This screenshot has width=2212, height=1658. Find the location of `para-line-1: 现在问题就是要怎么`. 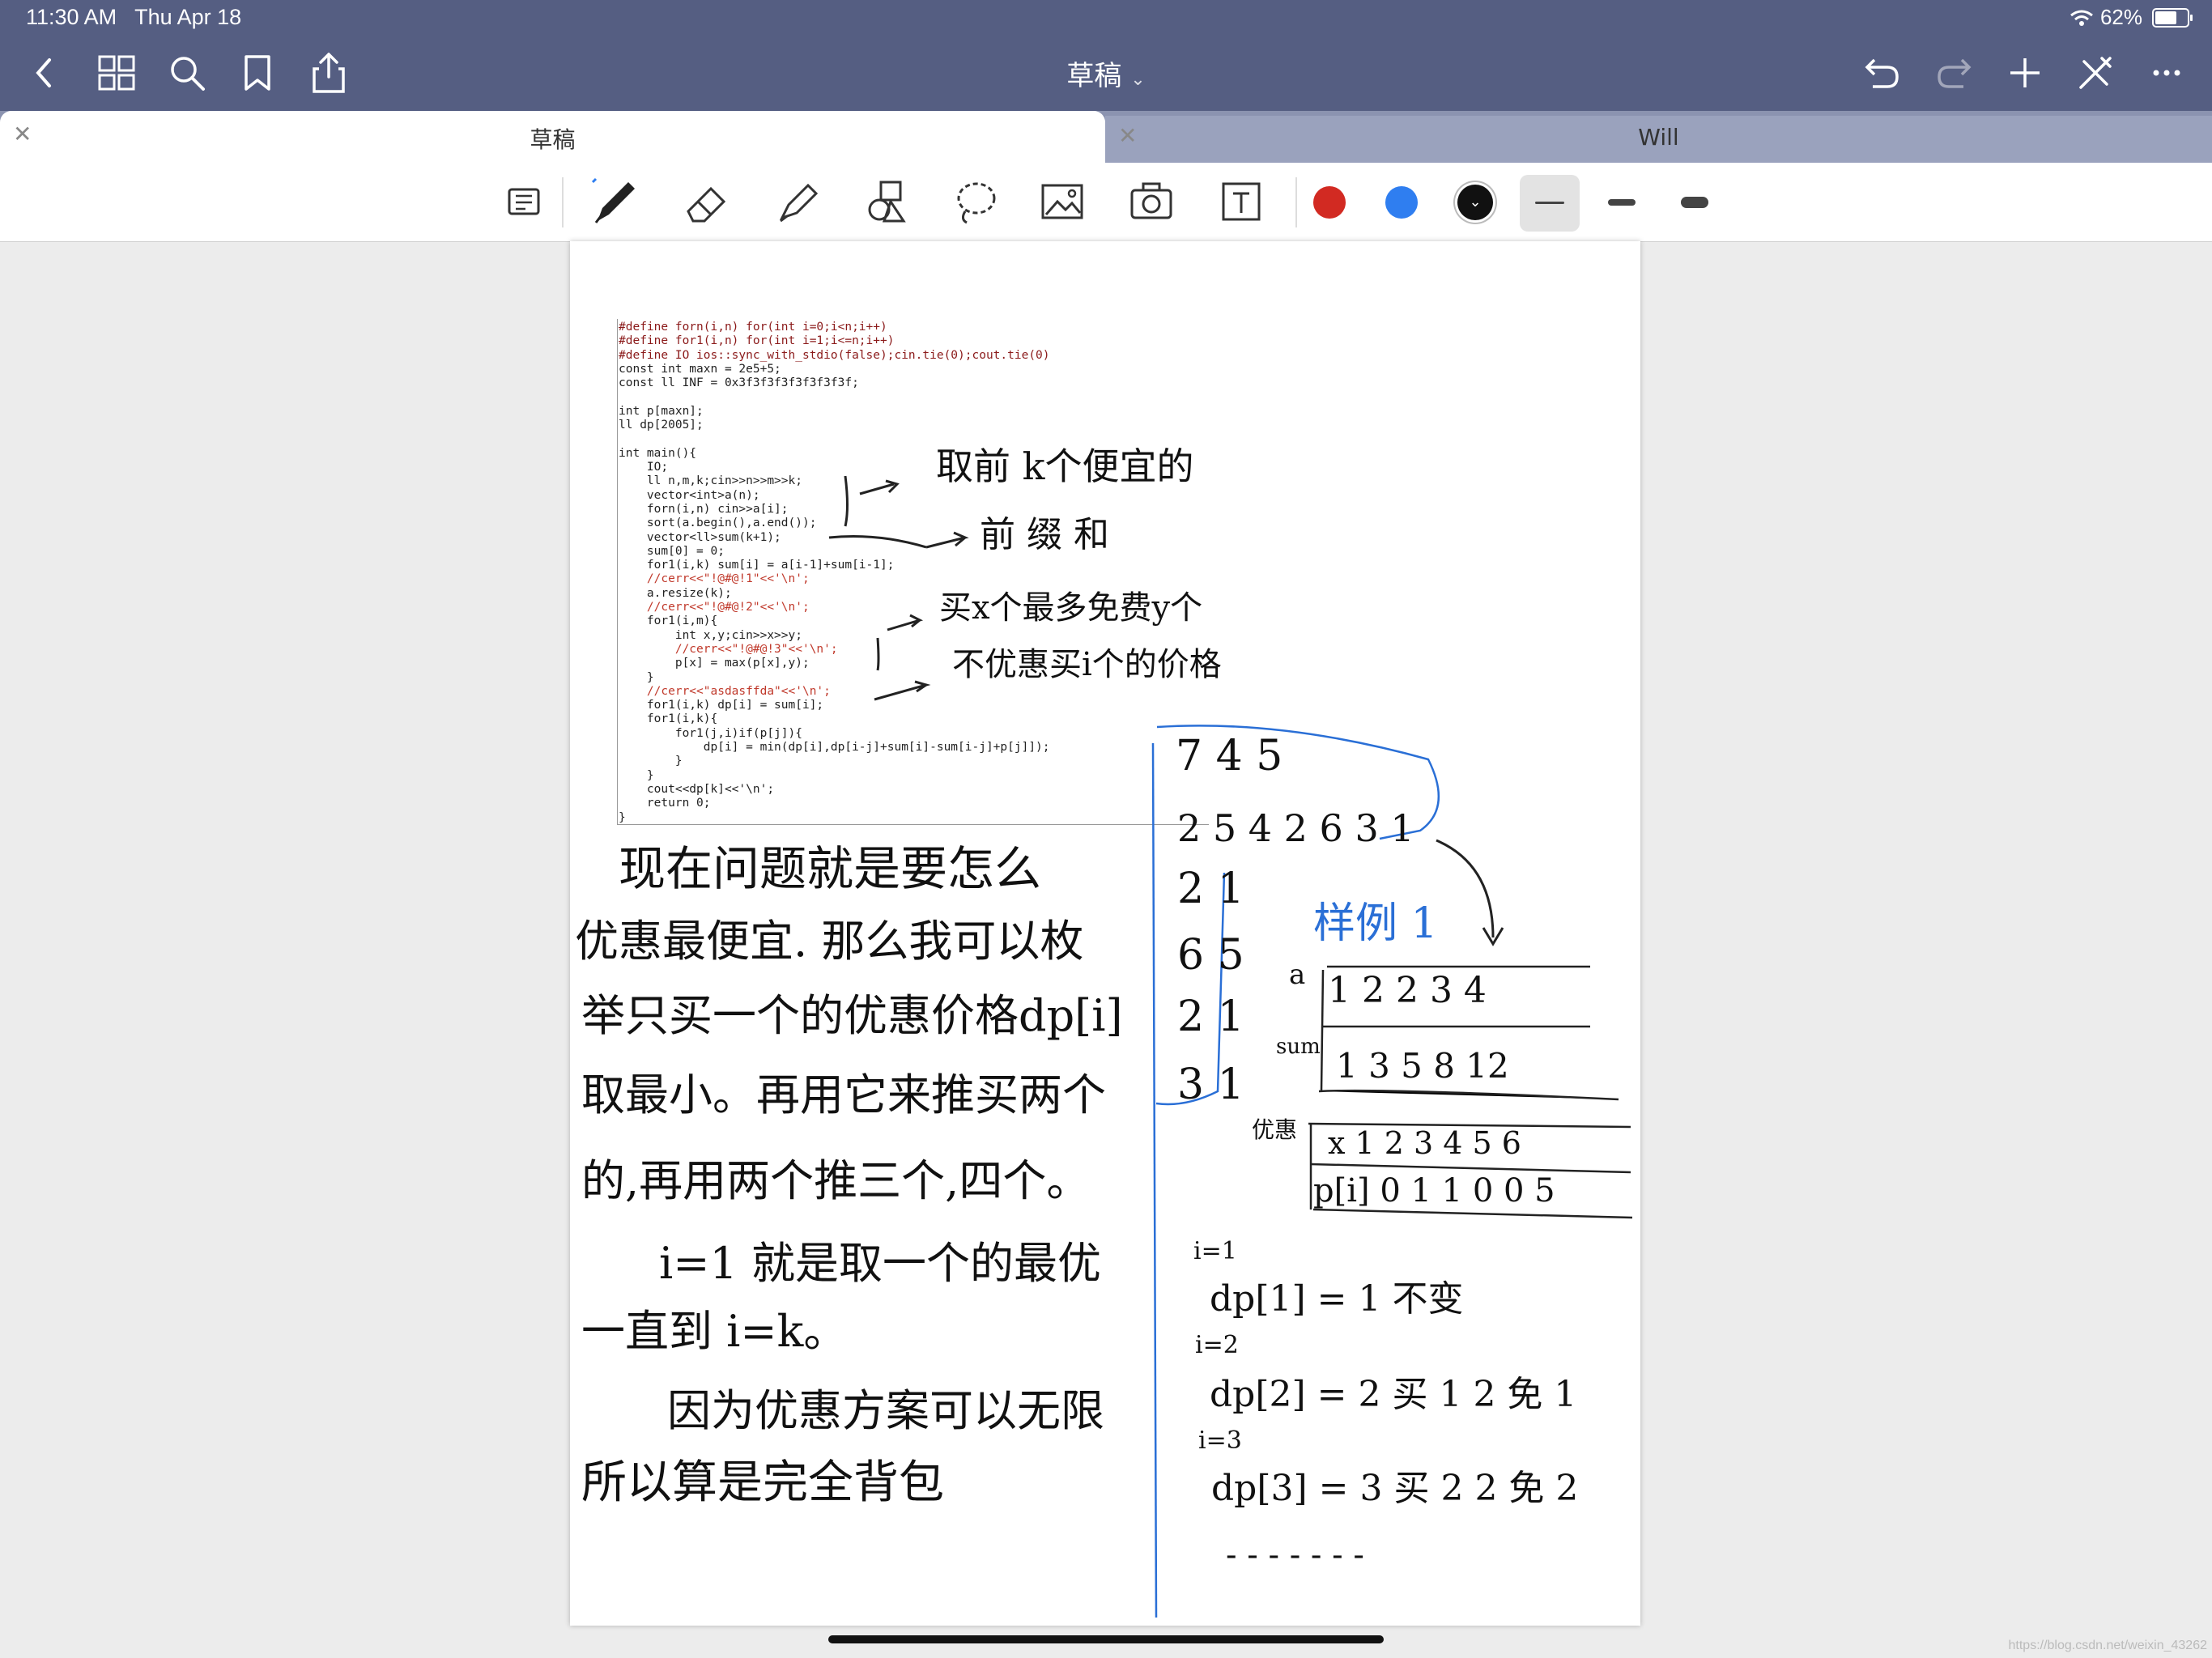

para-line-1: 现在问题就是要怎么 is located at coordinates (831, 868).